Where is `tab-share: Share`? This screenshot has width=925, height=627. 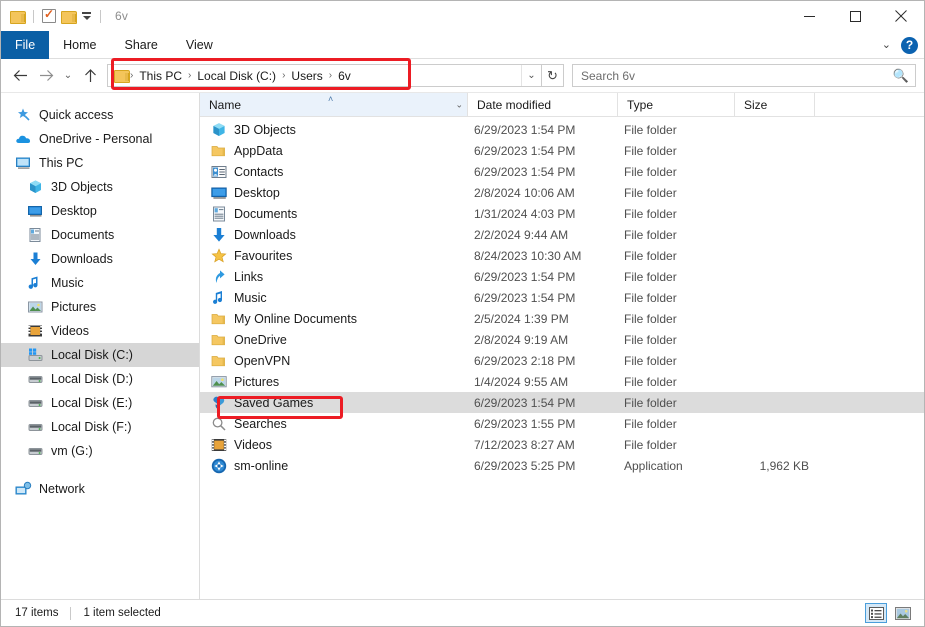
tab-share: Share is located at coordinates (141, 45).